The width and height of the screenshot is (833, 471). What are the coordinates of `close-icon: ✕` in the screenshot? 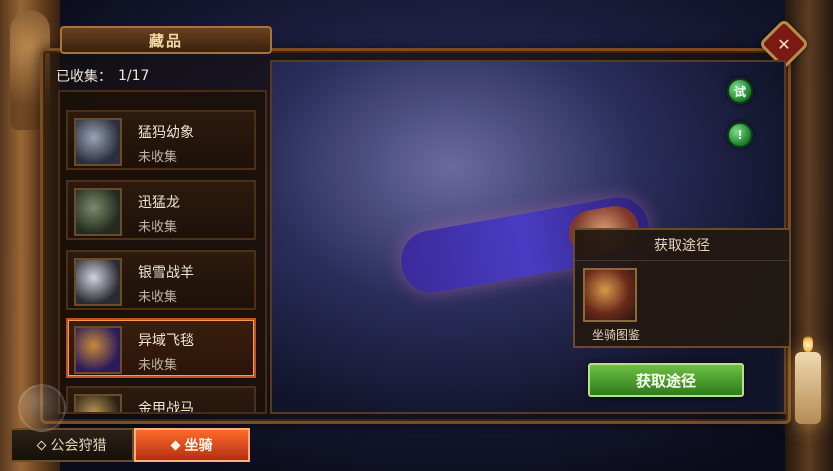 It's located at (784, 44).